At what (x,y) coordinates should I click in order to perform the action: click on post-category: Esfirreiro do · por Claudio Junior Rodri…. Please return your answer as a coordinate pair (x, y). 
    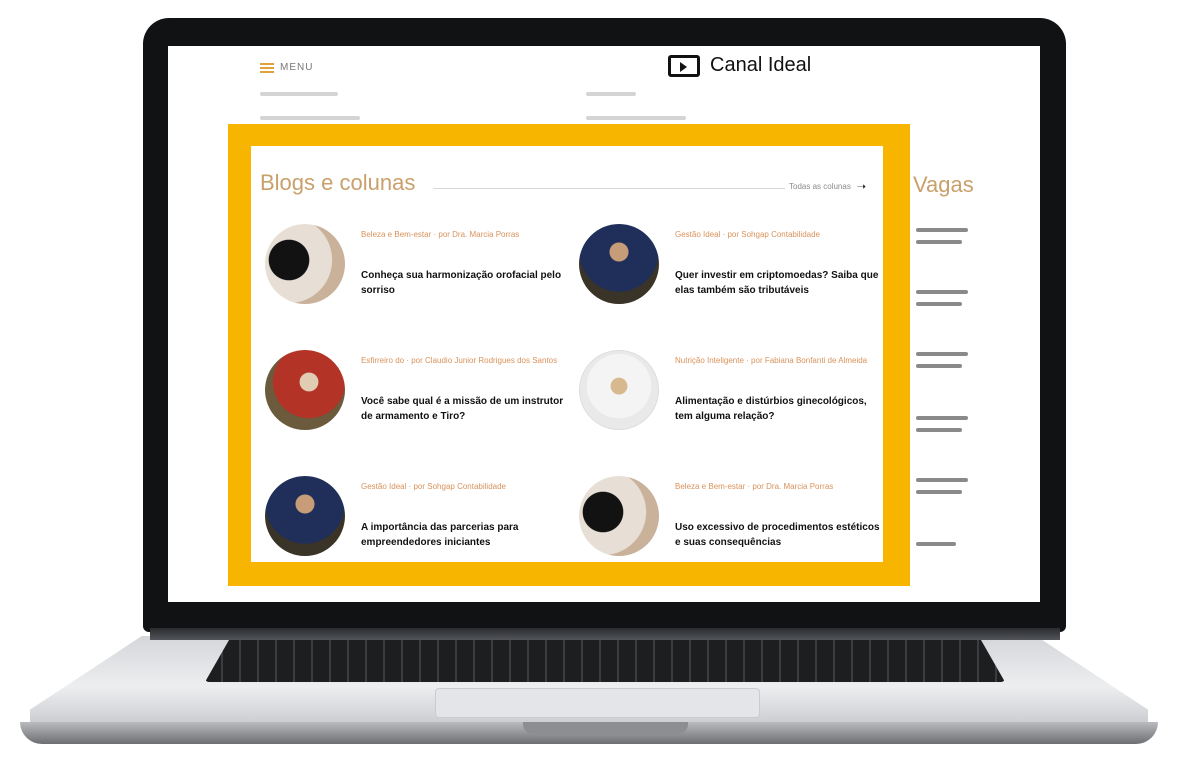
    Looking at the image, I should click on (461, 361).